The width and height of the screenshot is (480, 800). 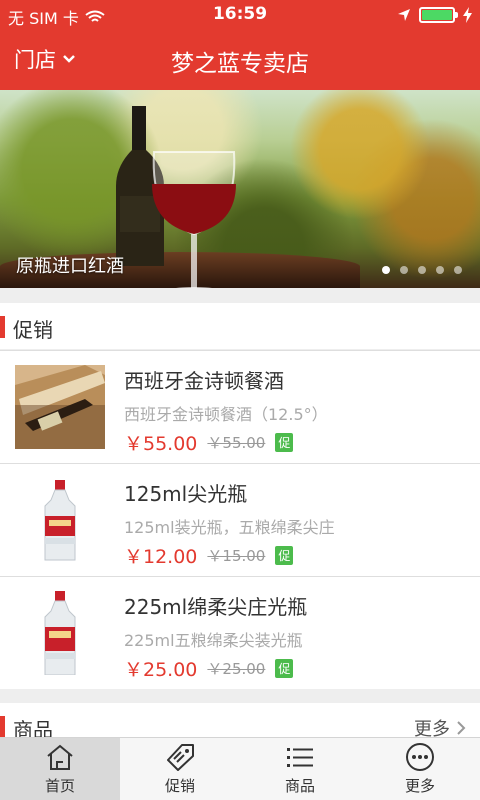 What do you see at coordinates (240, 64) in the screenshot?
I see `page-title: 梦之蓝专卖店` at bounding box center [240, 64].